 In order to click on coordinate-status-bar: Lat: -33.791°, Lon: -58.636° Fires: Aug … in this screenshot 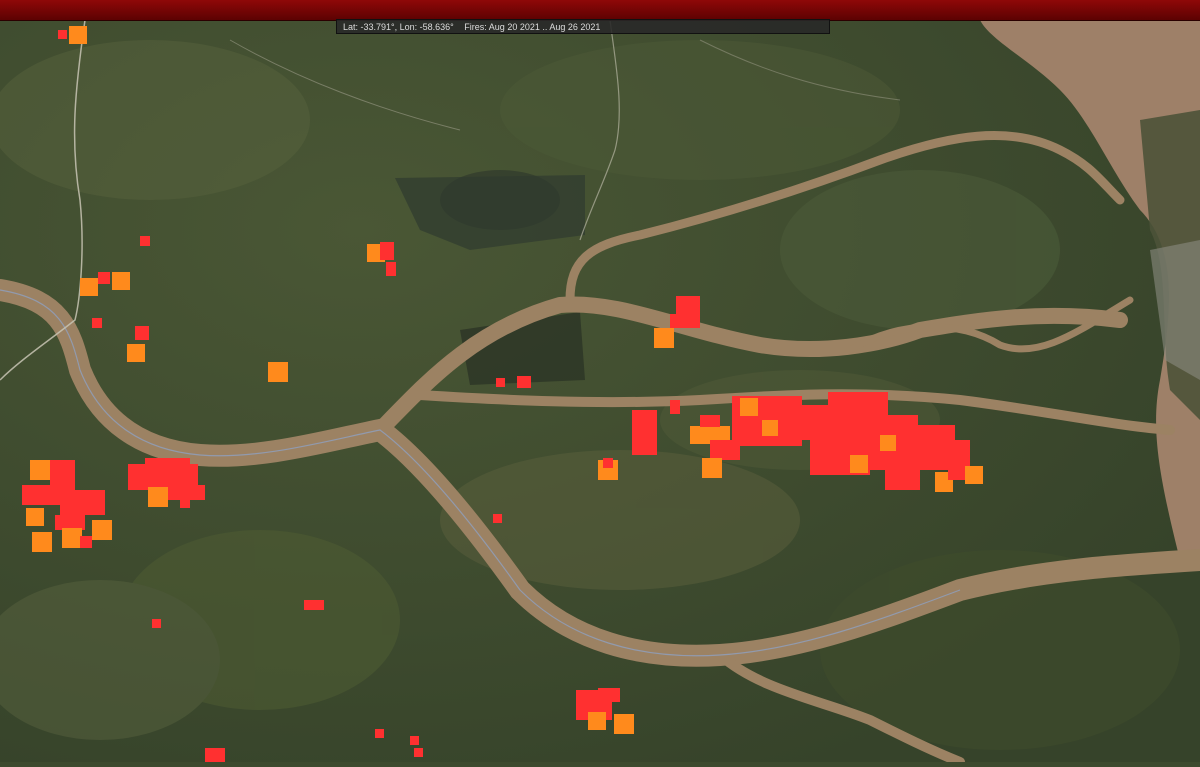, I will do `click(583, 26)`.